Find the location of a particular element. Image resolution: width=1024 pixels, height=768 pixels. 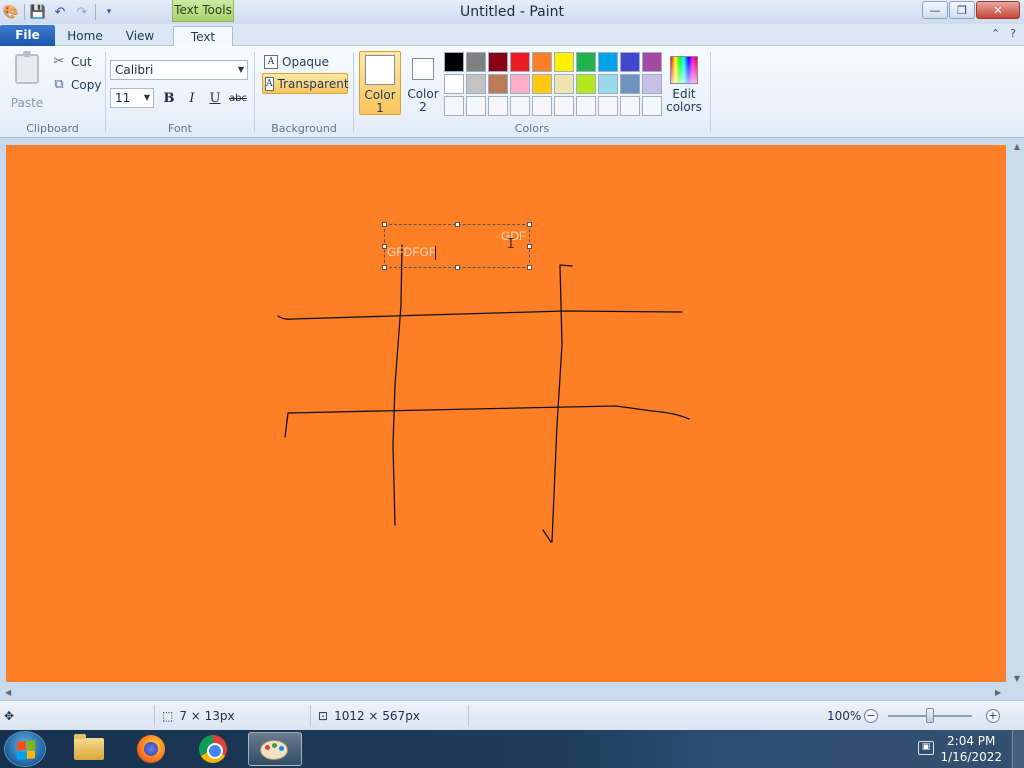

transparent-icon: A is located at coordinates (269, 83).